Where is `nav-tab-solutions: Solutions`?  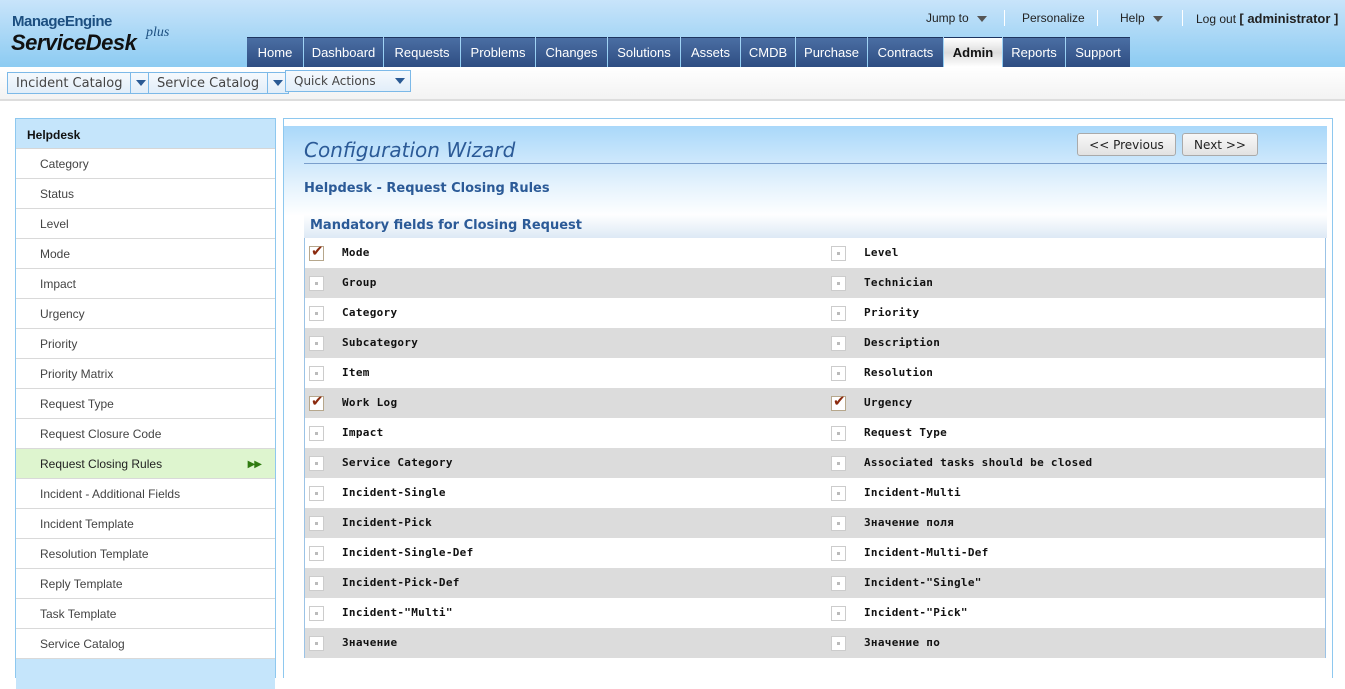
nav-tab-solutions: Solutions is located at coordinates (644, 52).